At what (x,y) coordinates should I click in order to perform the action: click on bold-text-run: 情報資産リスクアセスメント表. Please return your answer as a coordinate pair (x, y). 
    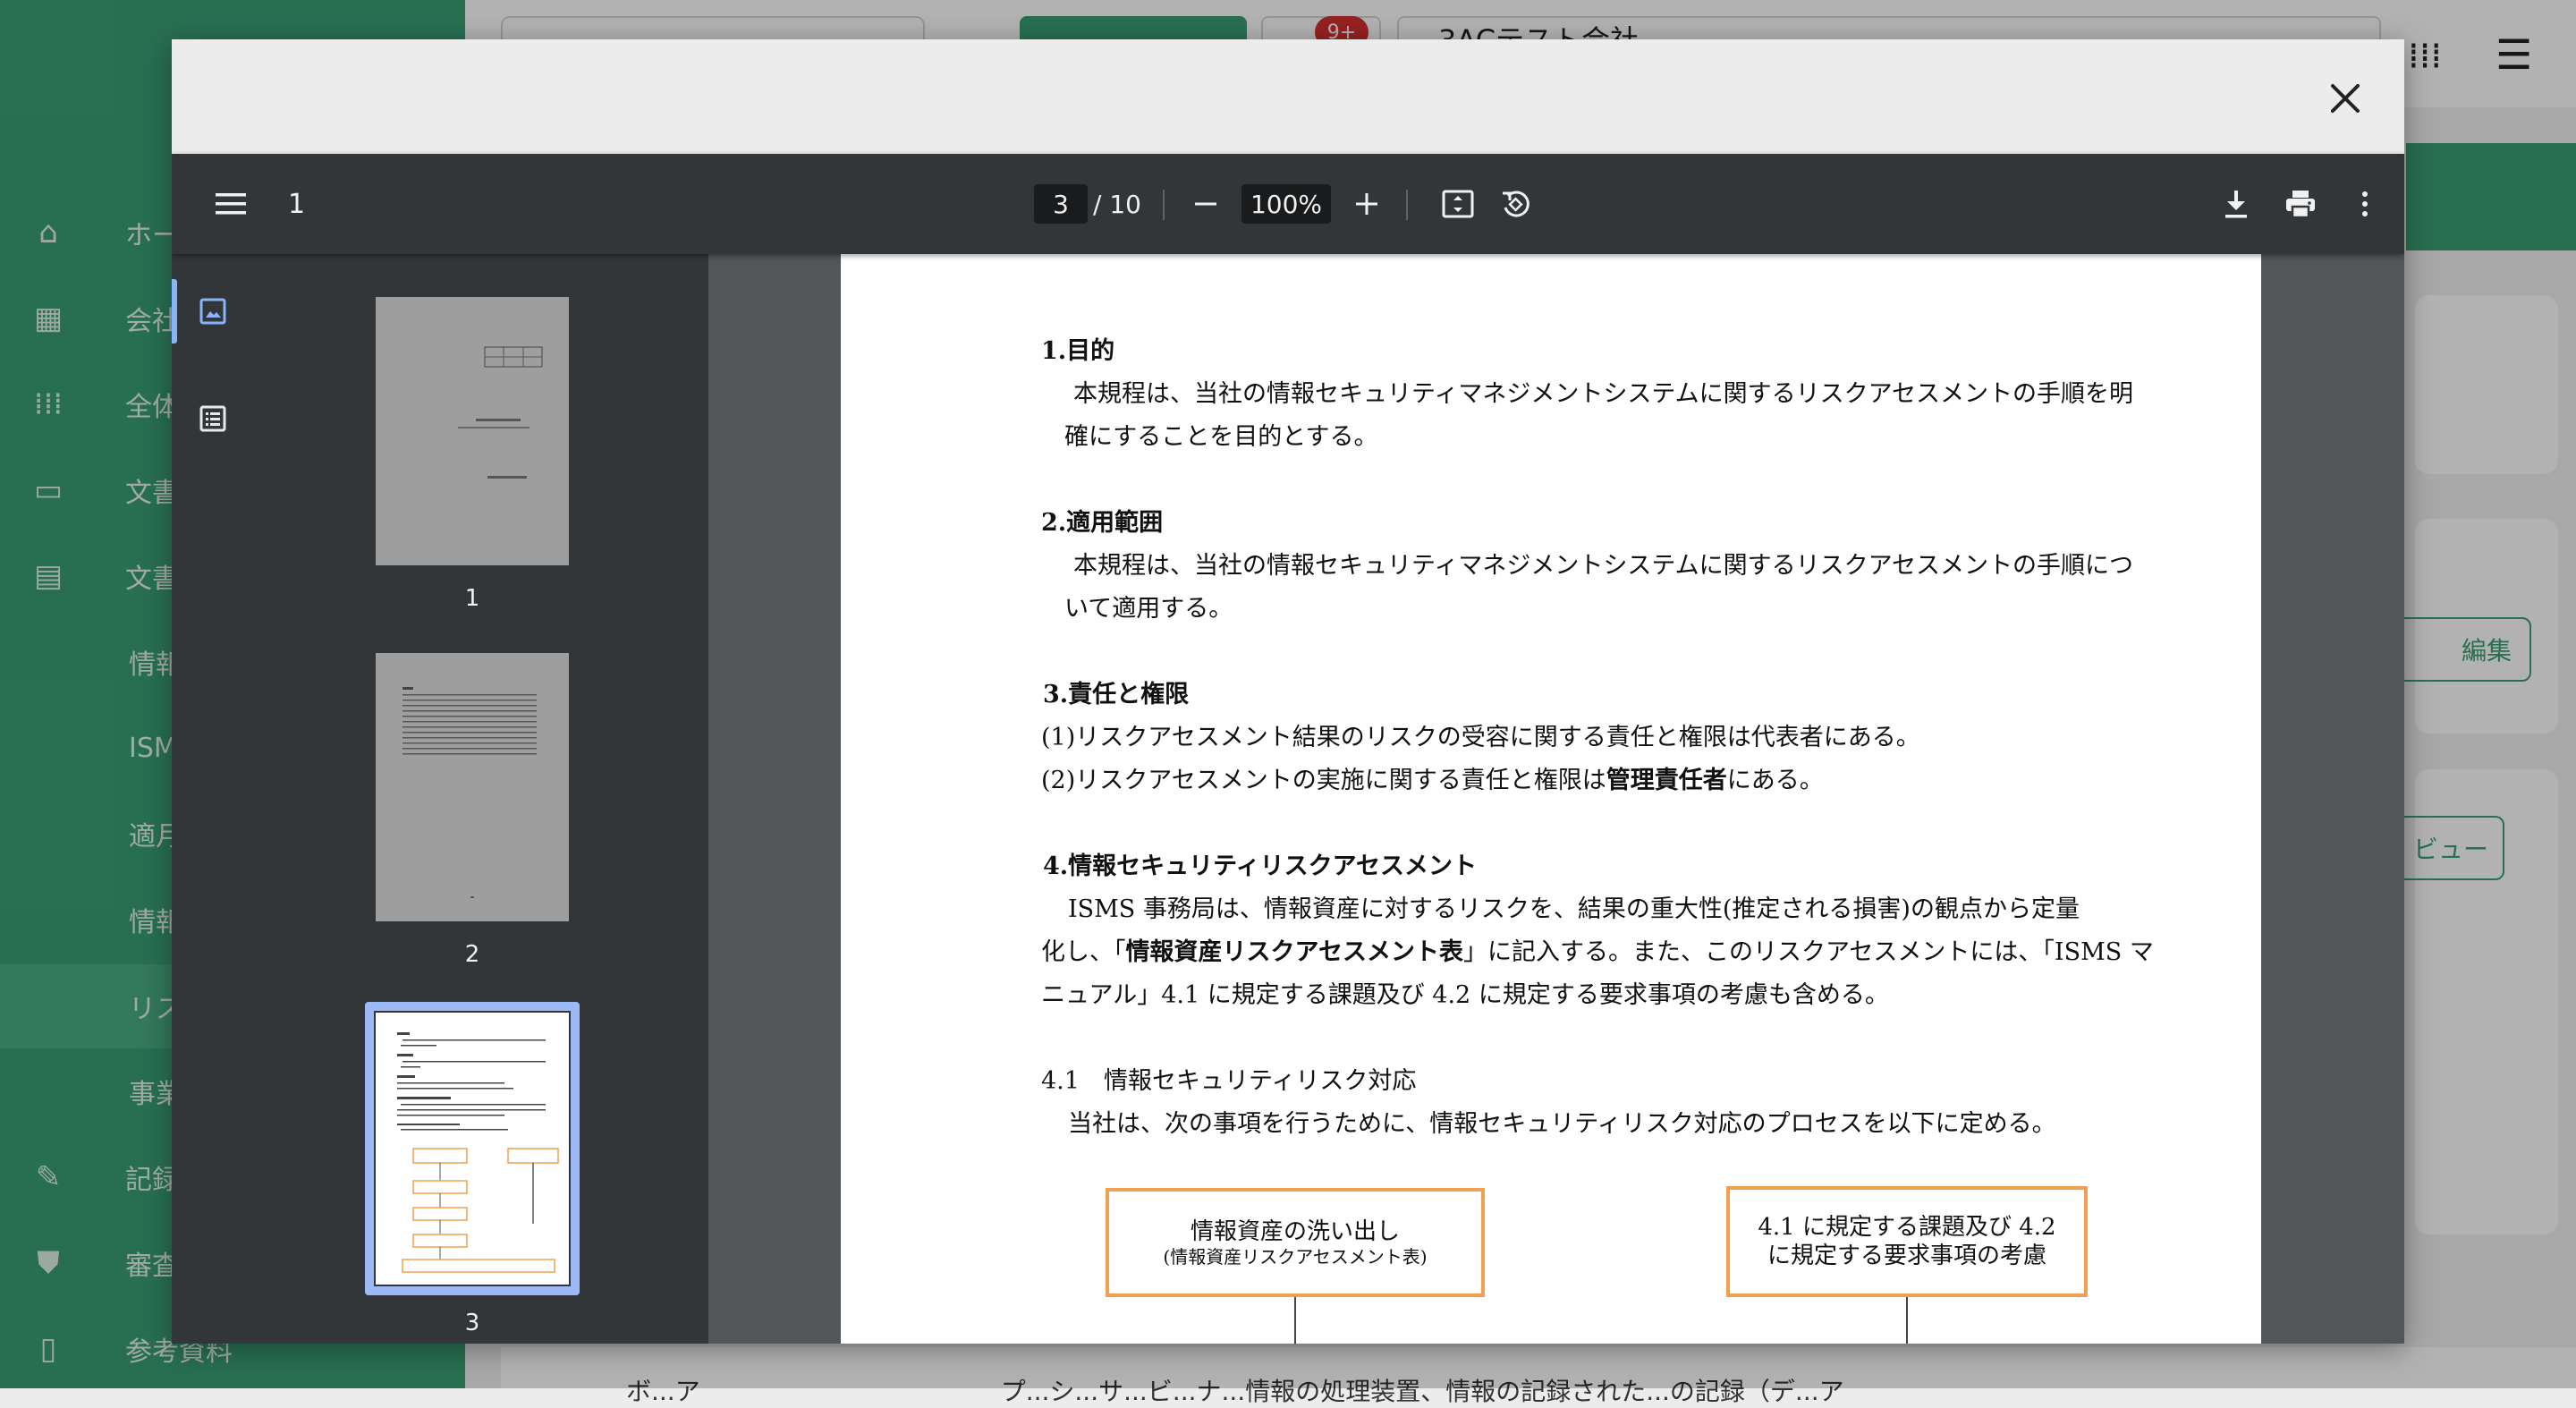
    Looking at the image, I should click on (1294, 952).